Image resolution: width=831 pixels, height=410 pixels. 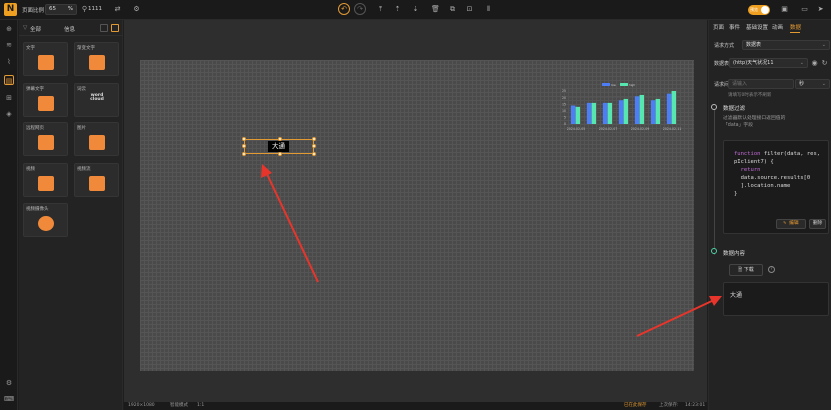 I want to click on tab-page: 页面, so click(x=718, y=27).